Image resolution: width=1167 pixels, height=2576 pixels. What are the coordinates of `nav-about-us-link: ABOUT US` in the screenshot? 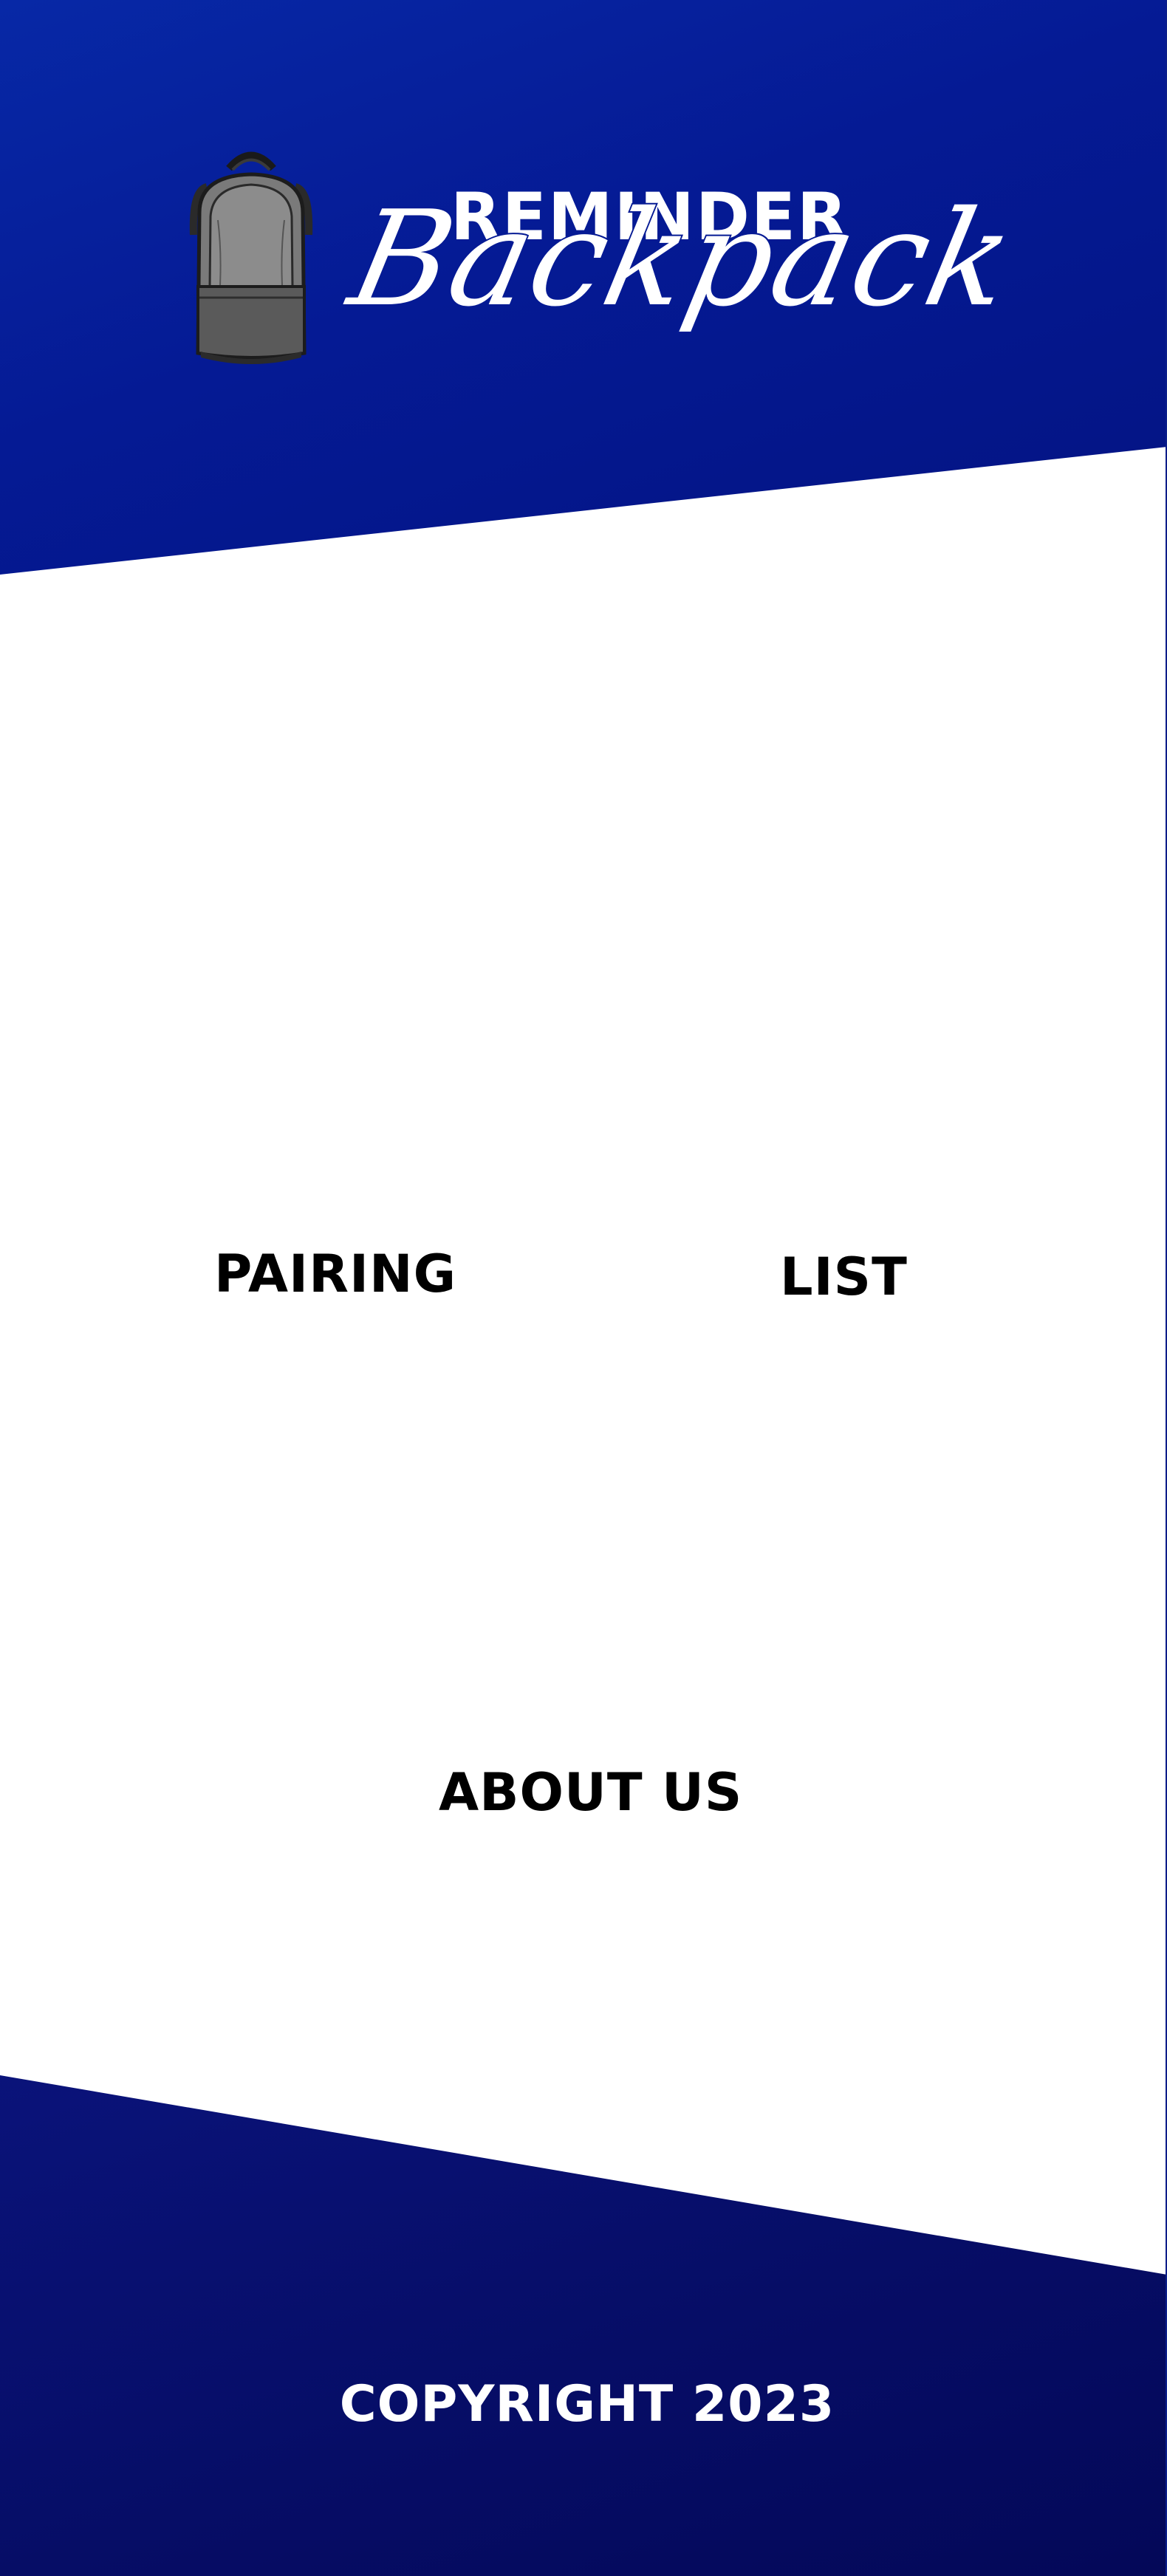 It's located at (590, 1792).